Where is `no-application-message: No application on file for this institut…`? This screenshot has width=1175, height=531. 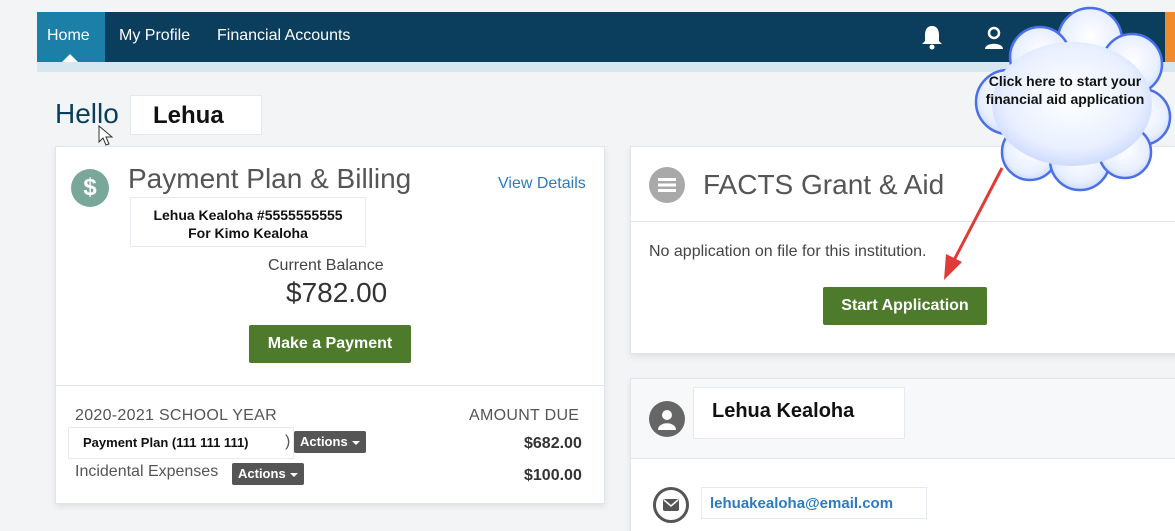 no-application-message: No application on file for this institut… is located at coordinates (788, 251).